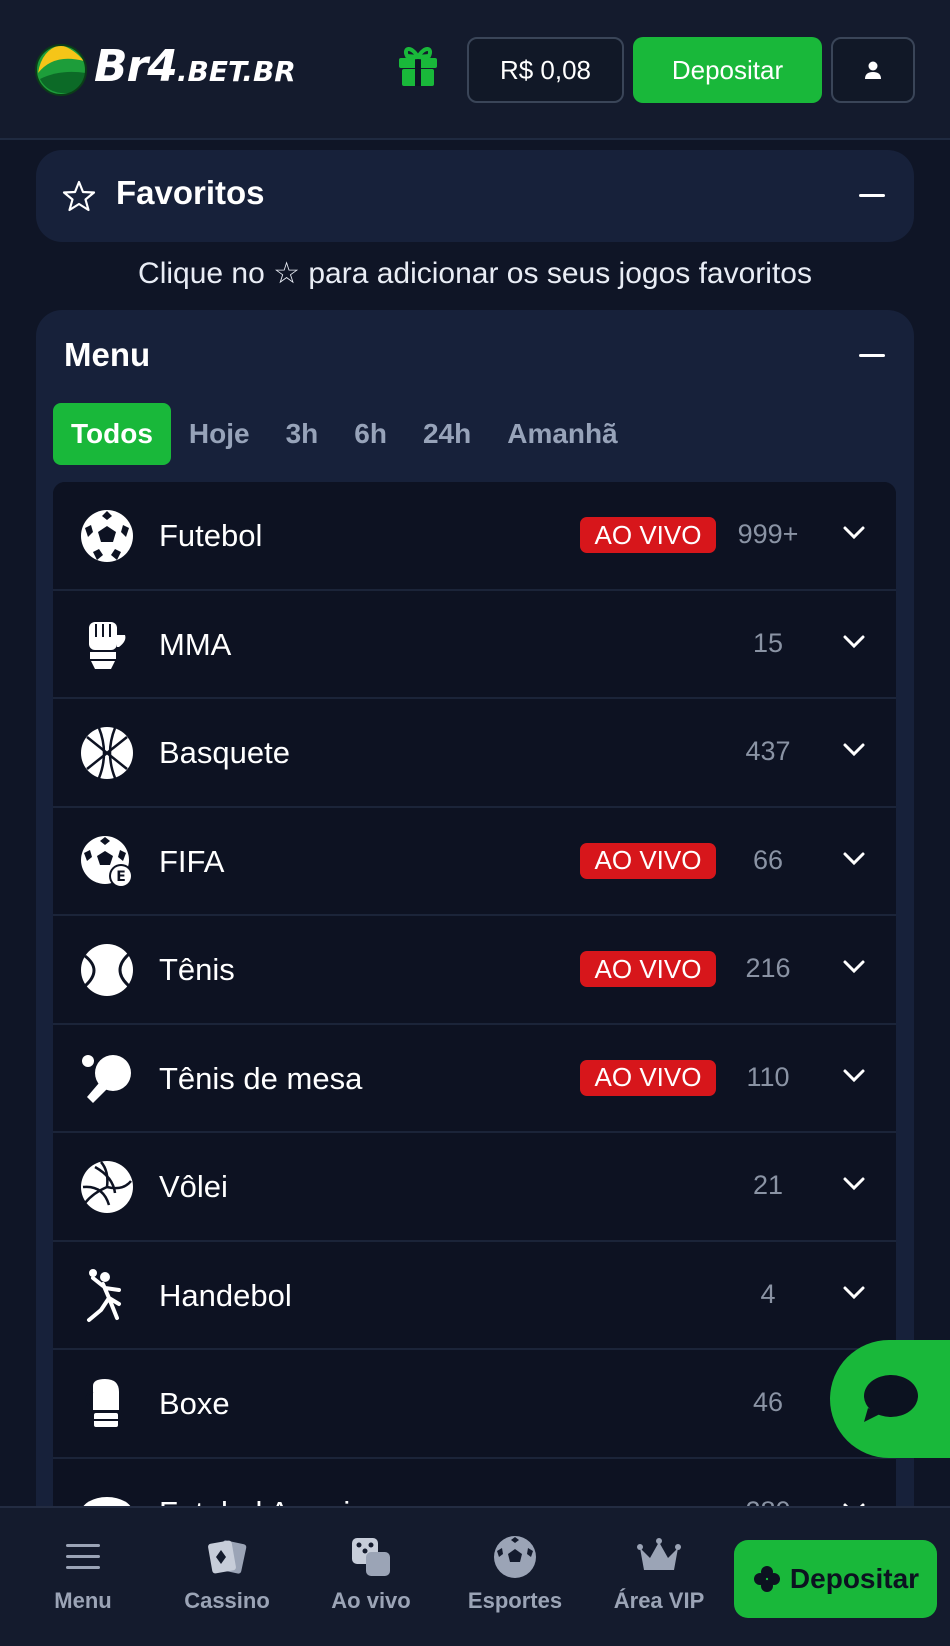 This screenshot has height=1646, width=950. I want to click on sport-row-mma: MMA 15, so click(474, 644).